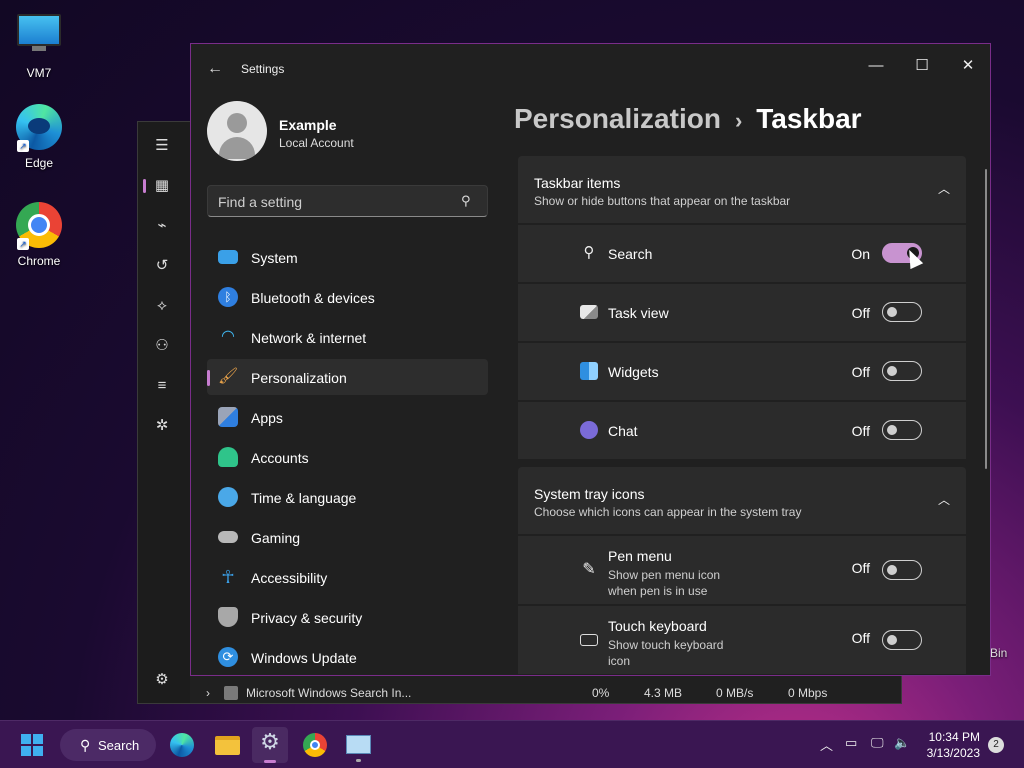 The width and height of the screenshot is (1024, 768). Describe the element at coordinates (808, 693) in the screenshot. I see `process-network: 0 Mbps` at that location.